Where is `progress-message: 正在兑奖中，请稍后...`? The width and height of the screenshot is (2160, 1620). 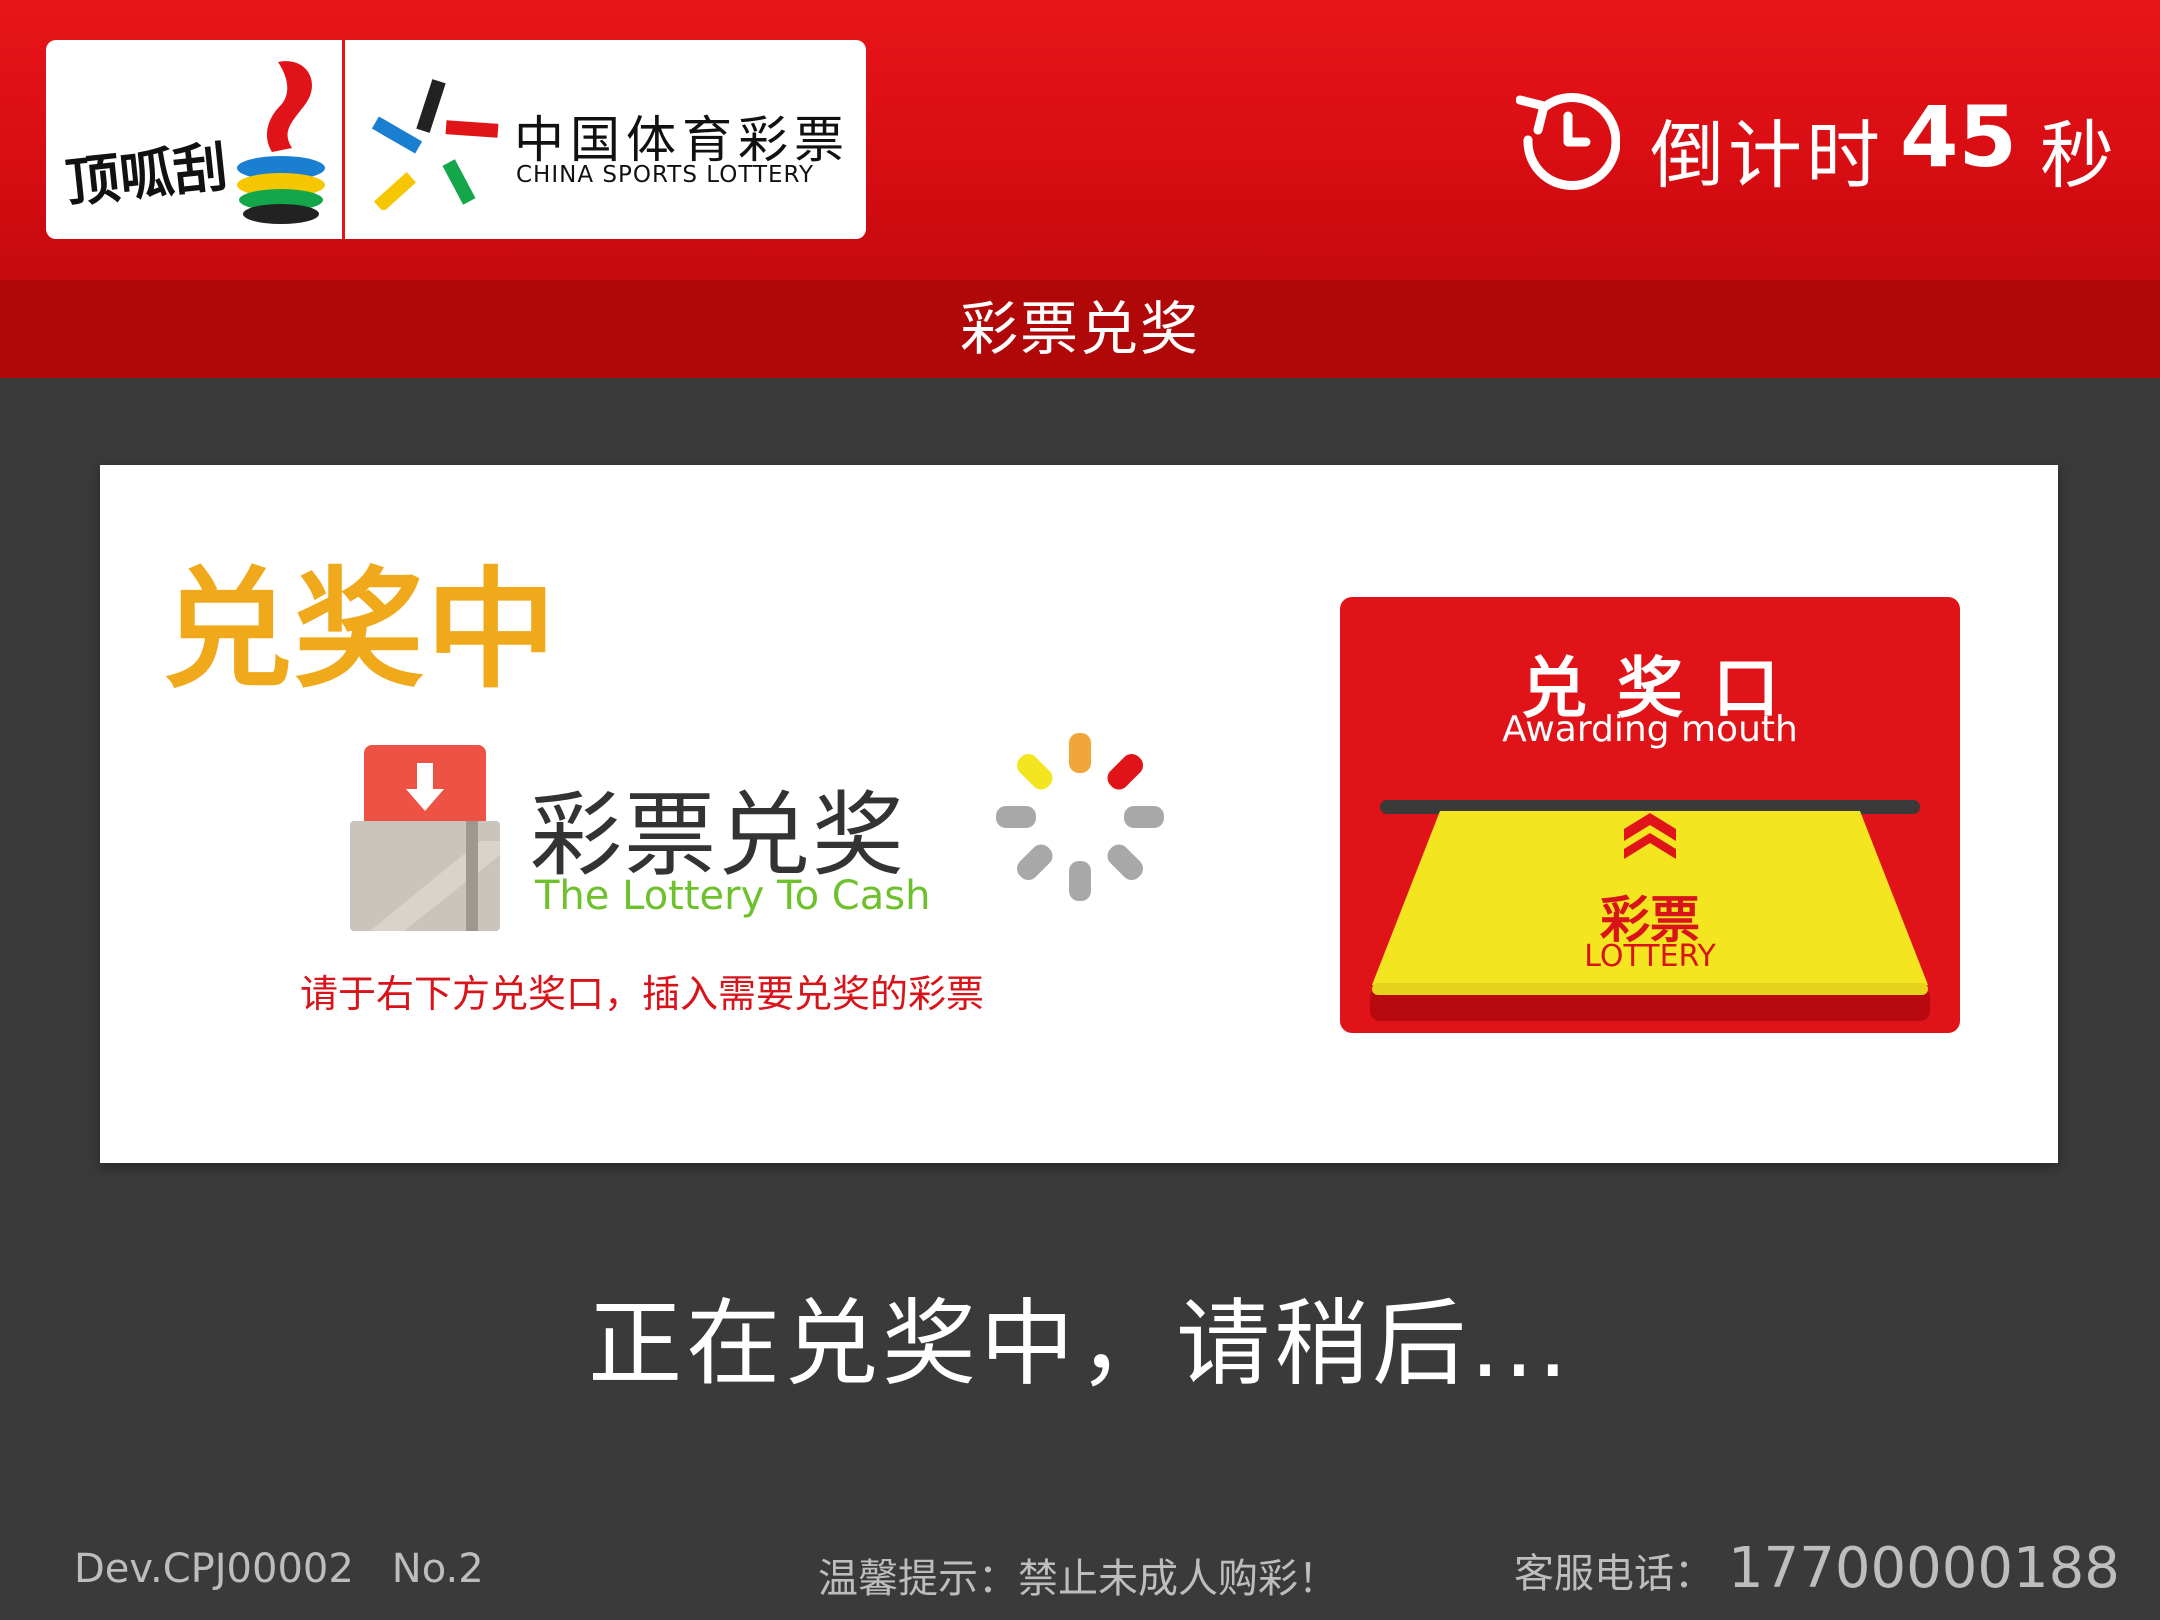 progress-message: 正在兑奖中，请稍后... is located at coordinates (1080, 1344).